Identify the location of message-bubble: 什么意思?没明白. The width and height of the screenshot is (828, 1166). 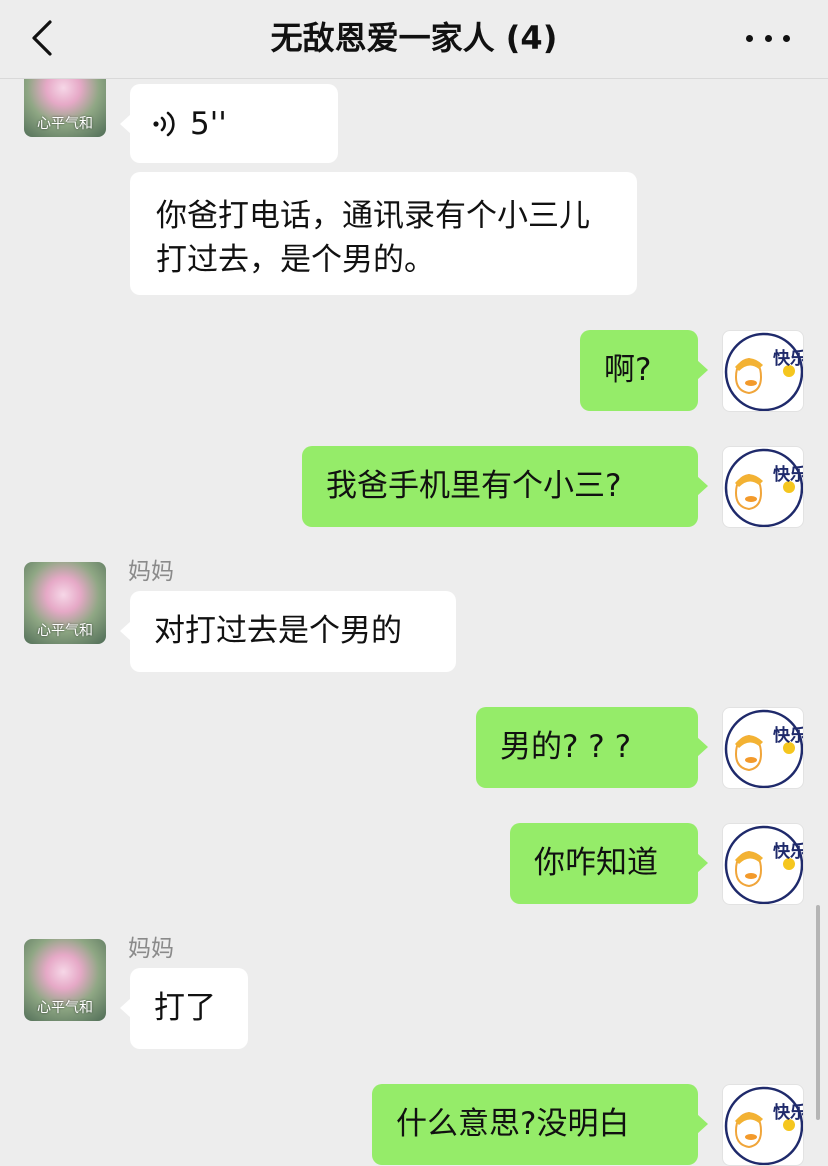
(540, 1124).